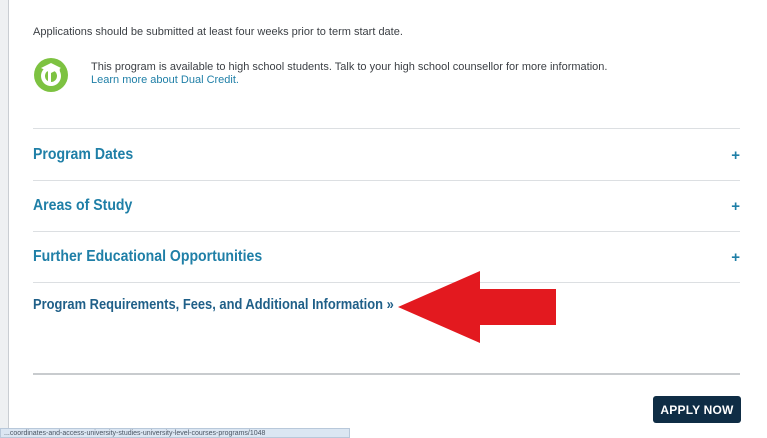 The image size is (767, 438). Describe the element at coordinates (386, 257) in the screenshot. I see `accordion-further-educational-opportunities: Further Educational Opportunities +` at that location.